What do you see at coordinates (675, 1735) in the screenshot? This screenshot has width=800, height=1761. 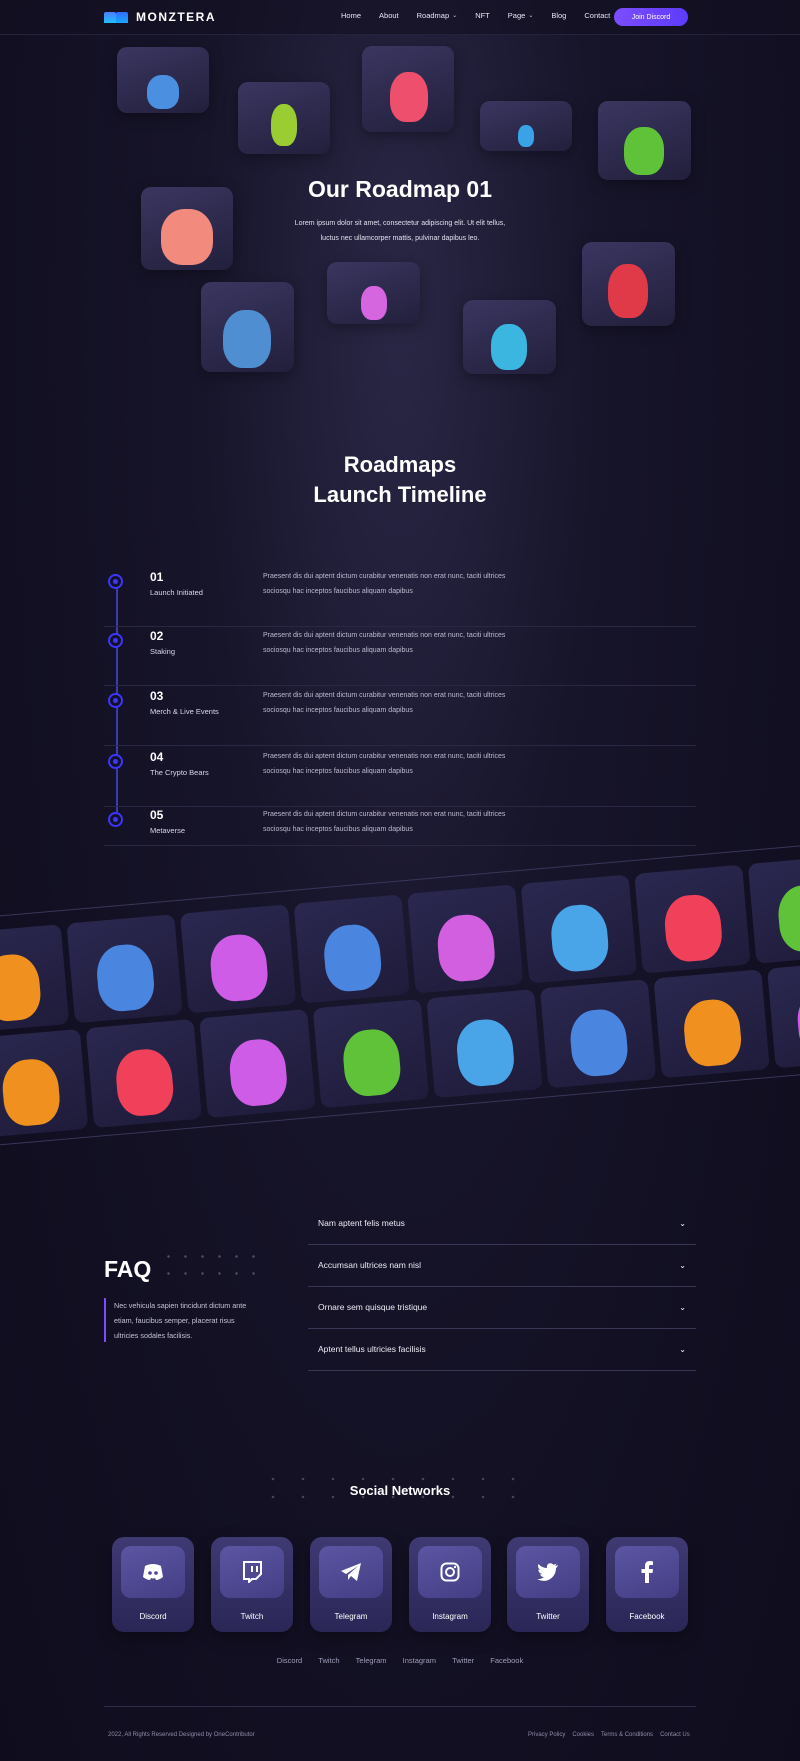 I see `contact-us-link: Contact Us` at bounding box center [675, 1735].